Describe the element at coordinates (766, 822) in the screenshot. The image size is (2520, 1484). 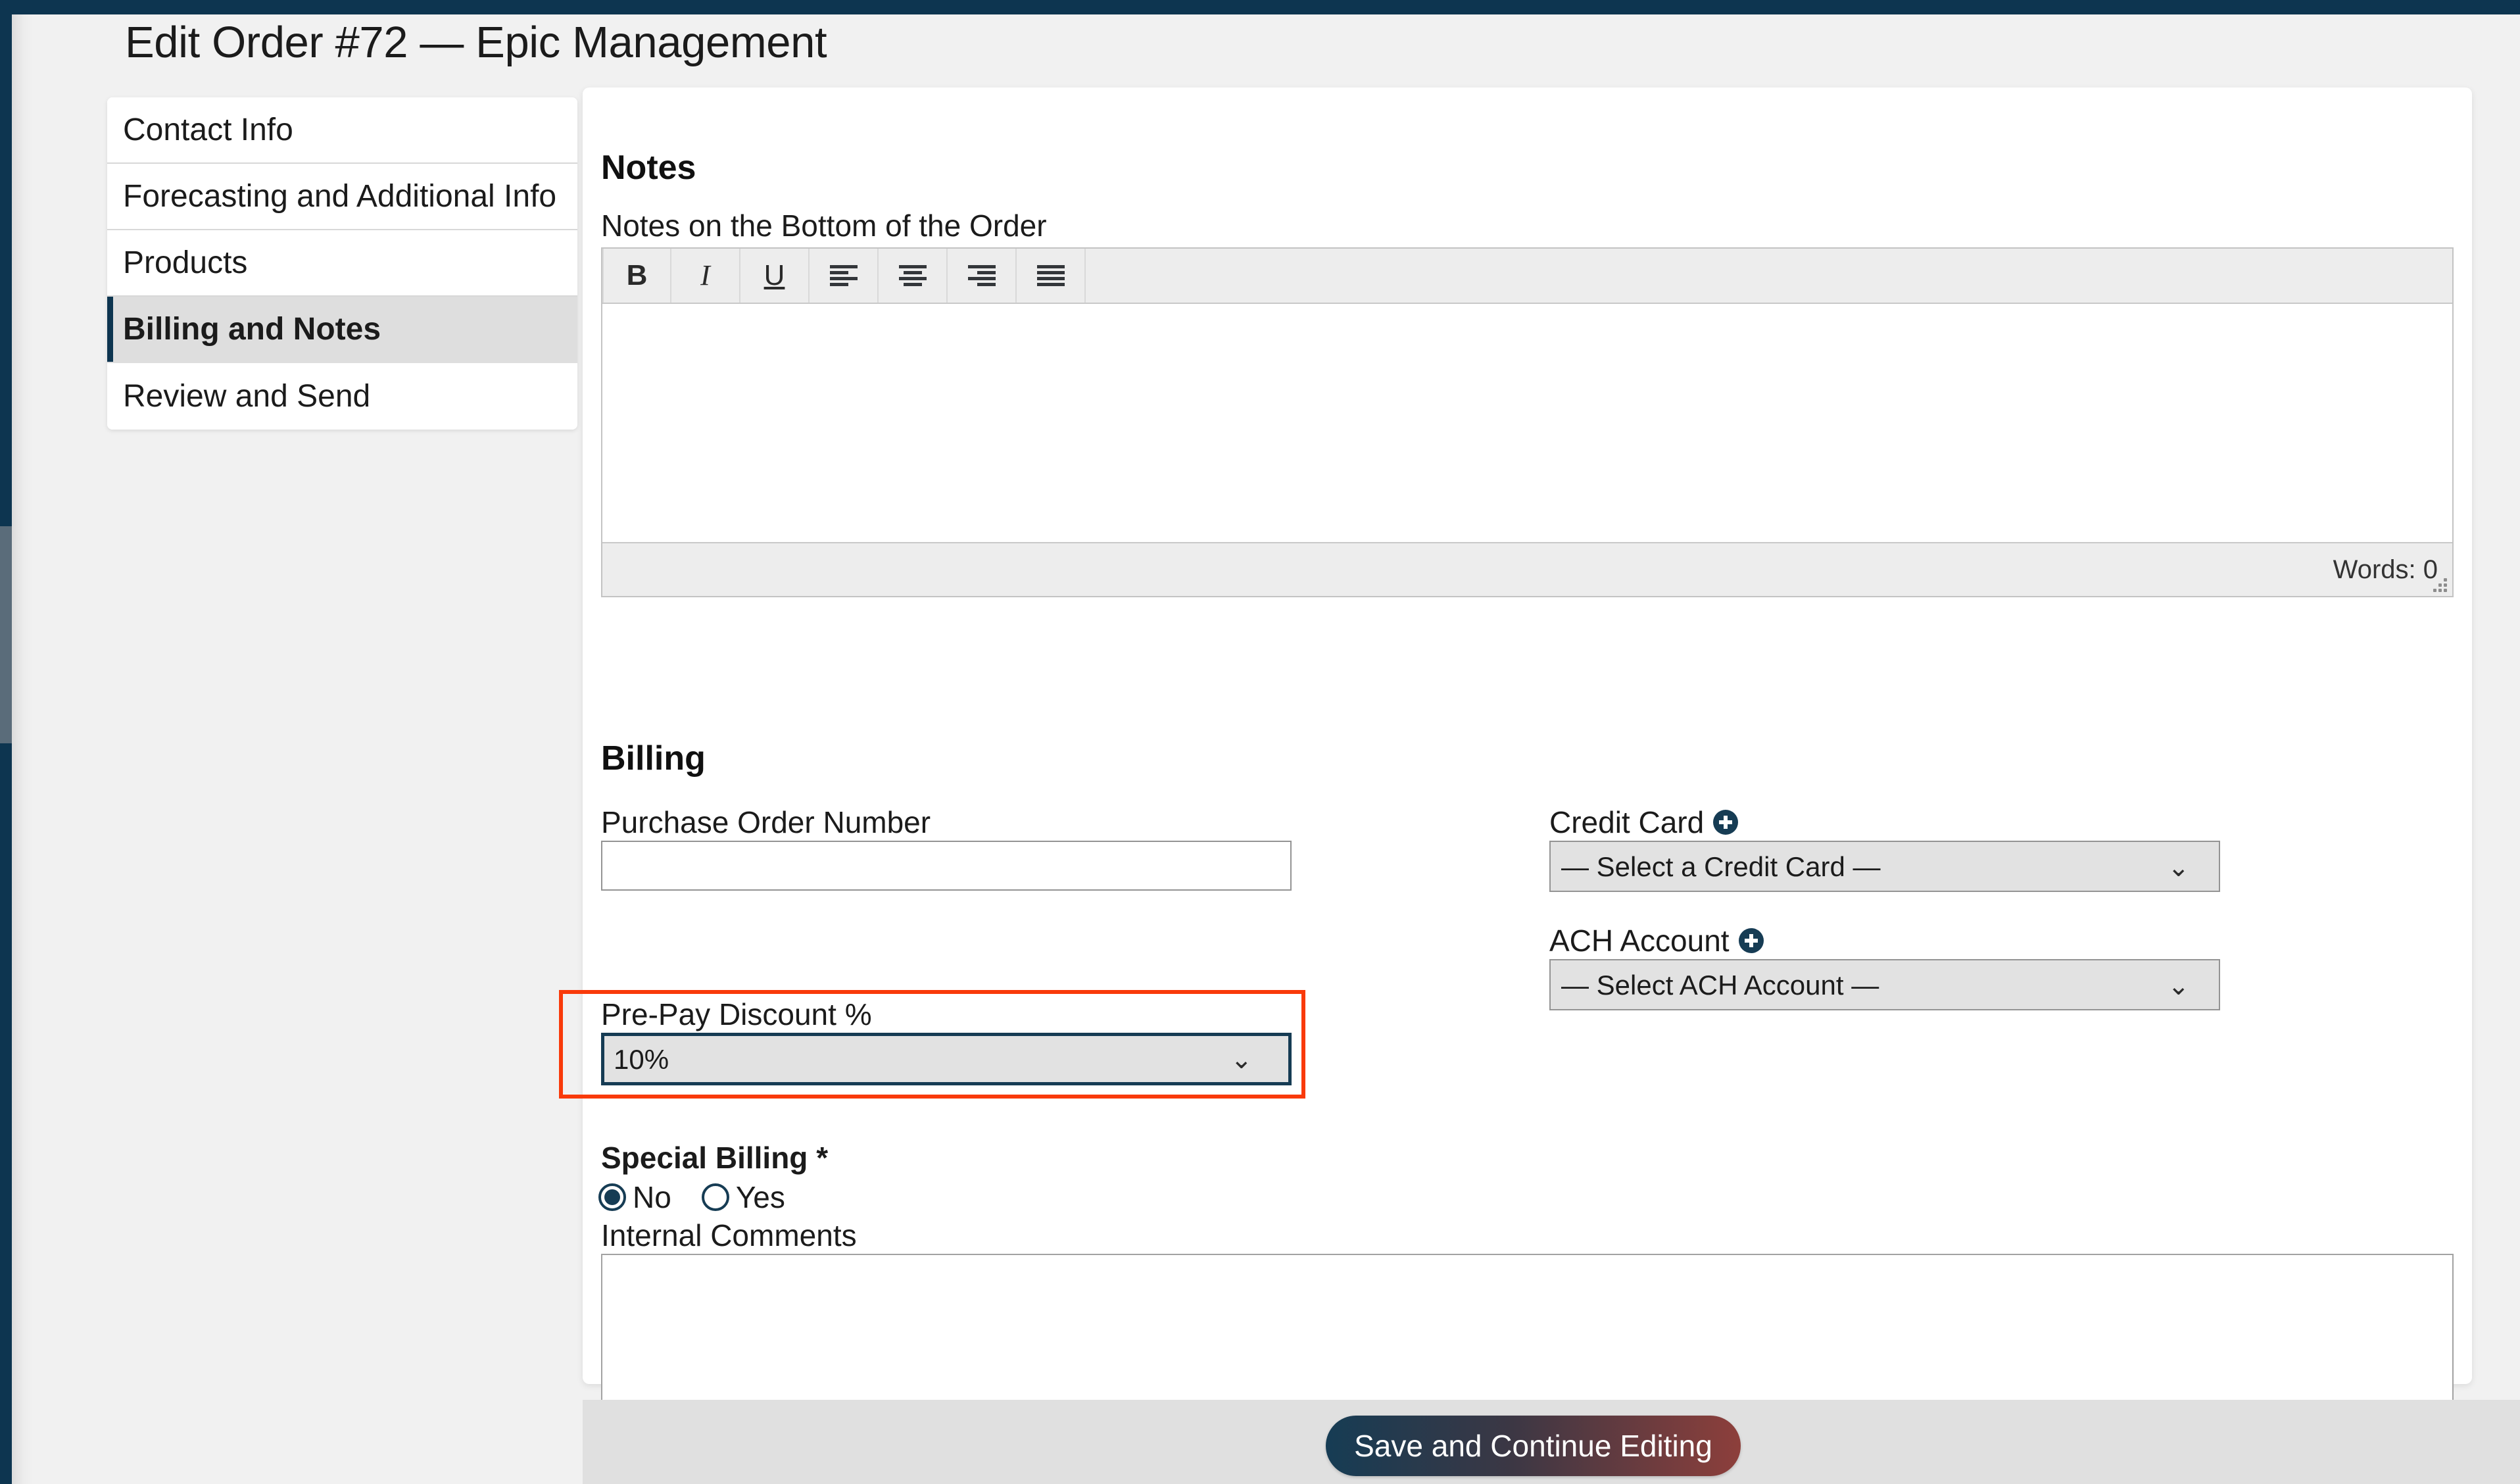
I see `purchase-order-label: Purchase Order Number` at that location.